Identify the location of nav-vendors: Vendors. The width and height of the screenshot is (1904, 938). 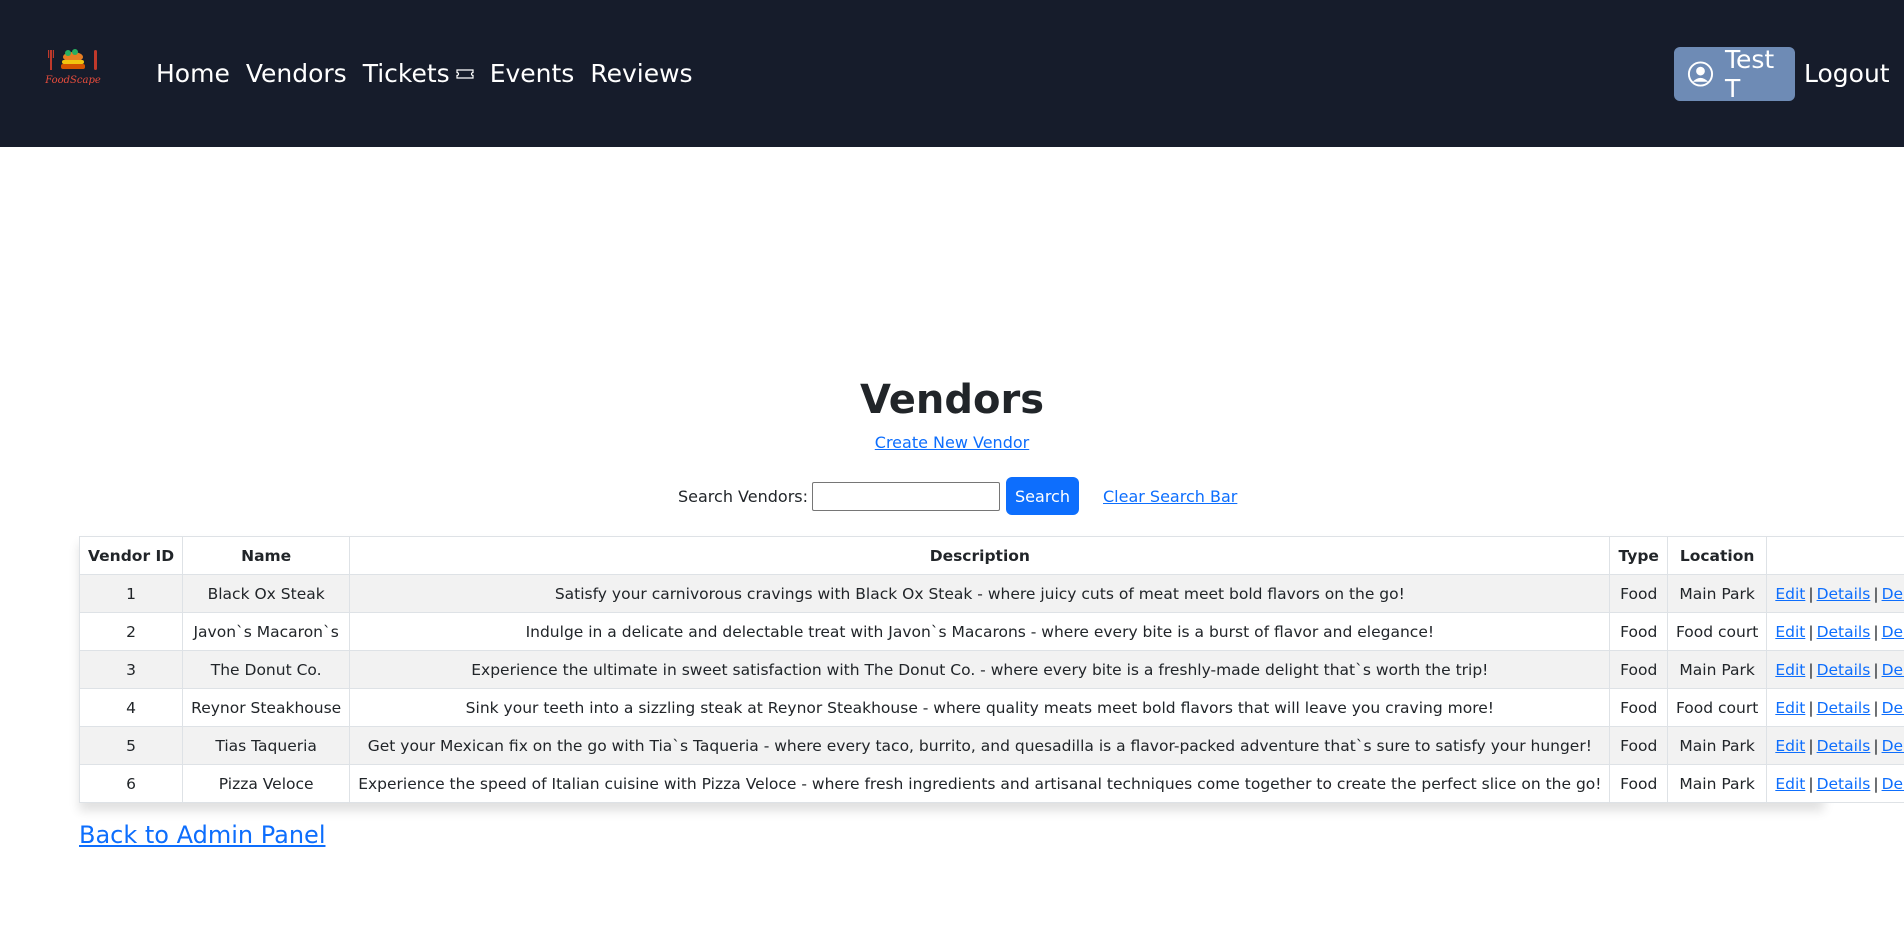
(296, 74).